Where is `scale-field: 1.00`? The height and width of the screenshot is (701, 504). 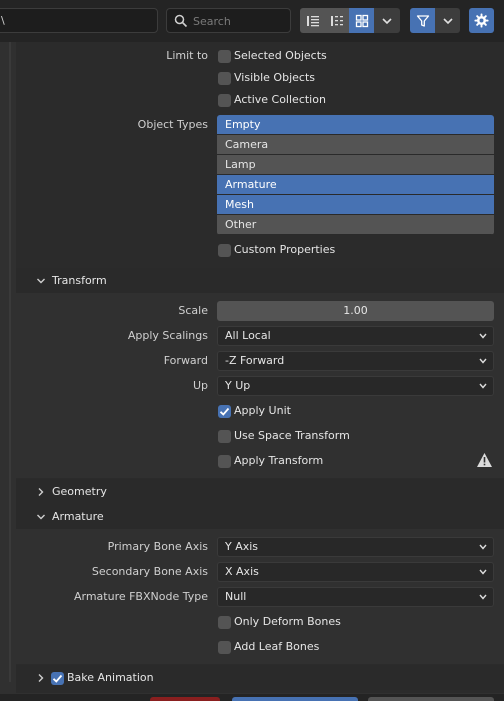
scale-field: 1.00 is located at coordinates (355, 311).